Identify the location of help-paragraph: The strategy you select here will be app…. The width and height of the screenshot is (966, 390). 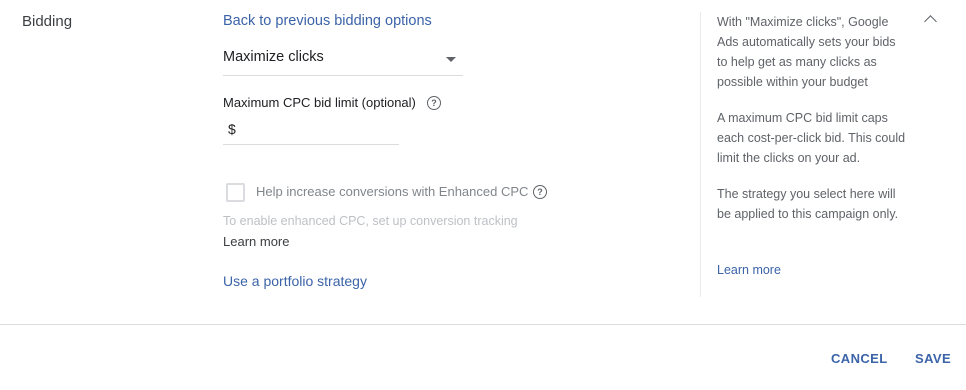
(808, 204).